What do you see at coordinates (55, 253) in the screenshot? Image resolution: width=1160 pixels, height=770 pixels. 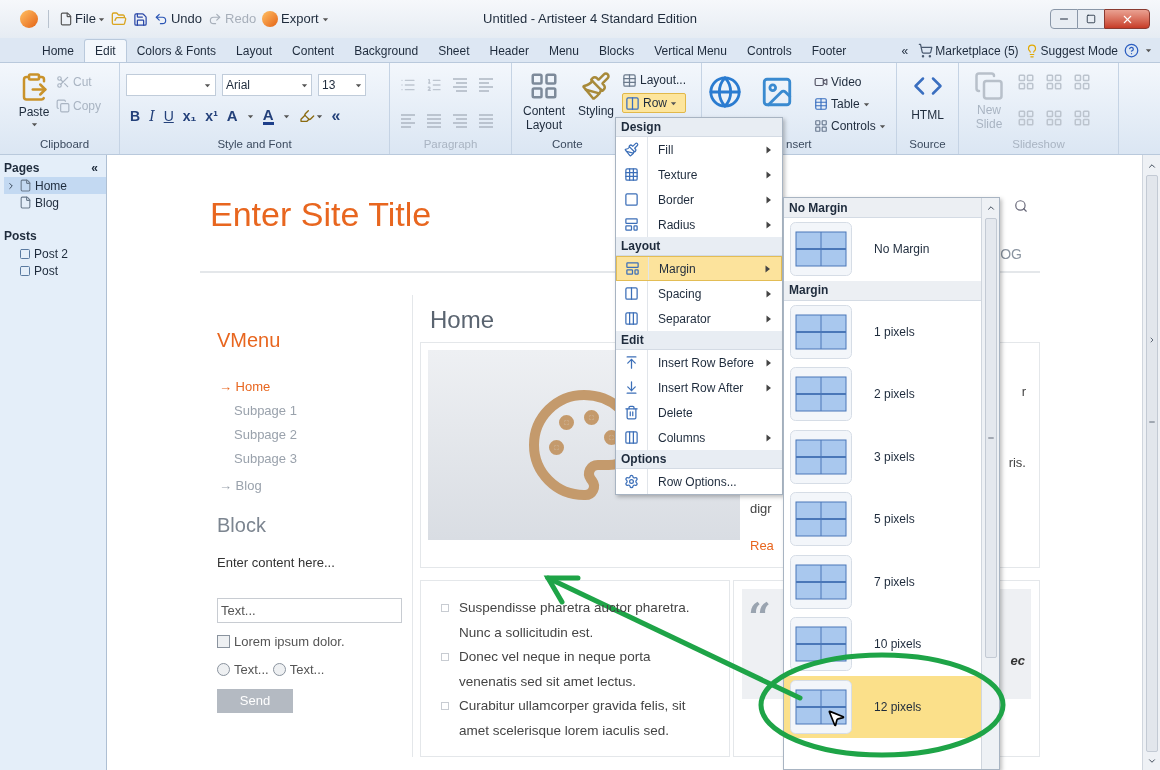 I see `post-tree-item: Post 2` at bounding box center [55, 253].